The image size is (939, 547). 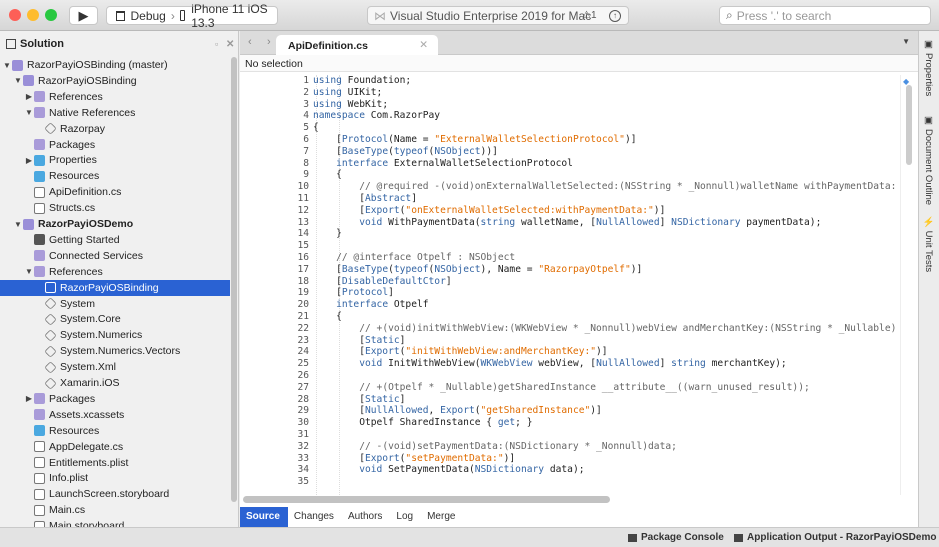 I want to click on tree-item-label: References, so click(x=76, y=271).